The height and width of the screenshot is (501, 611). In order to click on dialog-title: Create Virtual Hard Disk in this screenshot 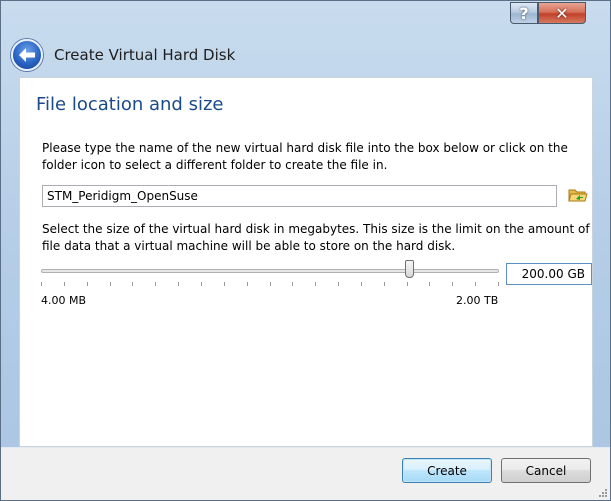, I will do `click(145, 55)`.